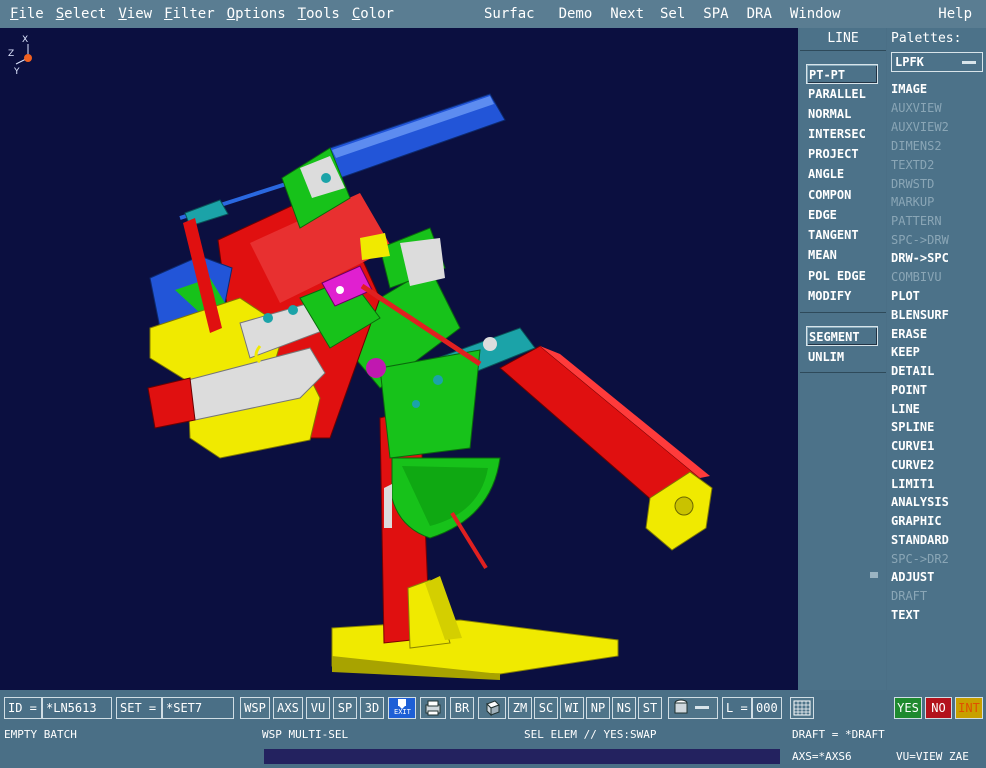 Image resolution: width=986 pixels, height=768 pixels. Describe the element at coordinates (916, 146) in the screenshot. I see `palette-item-dimens2: DIMENS2` at that location.